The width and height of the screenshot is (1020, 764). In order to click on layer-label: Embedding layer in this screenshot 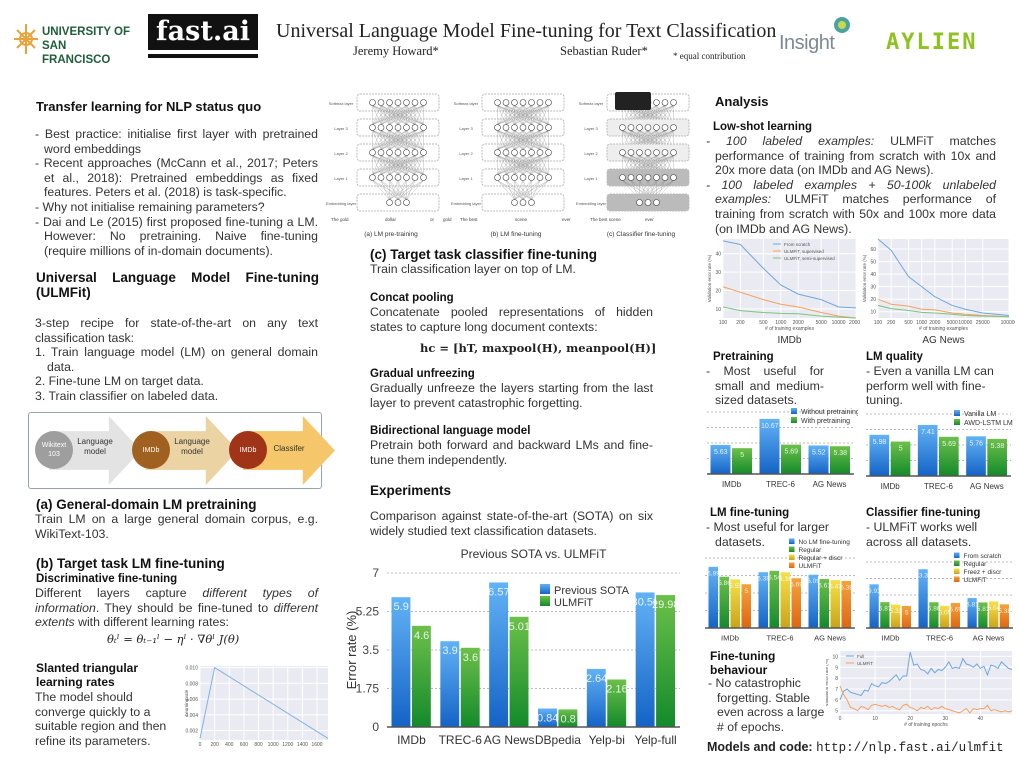, I will do `click(591, 203)`.